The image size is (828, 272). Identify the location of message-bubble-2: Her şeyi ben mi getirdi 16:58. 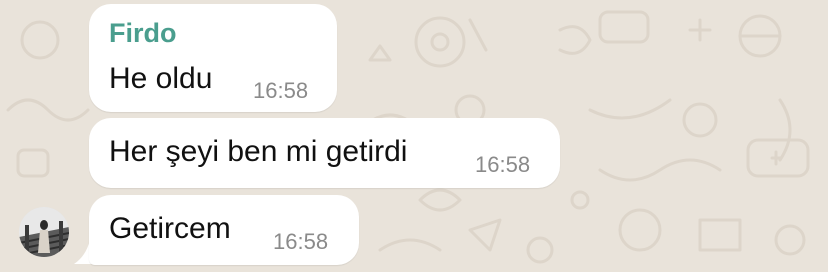
(324, 153).